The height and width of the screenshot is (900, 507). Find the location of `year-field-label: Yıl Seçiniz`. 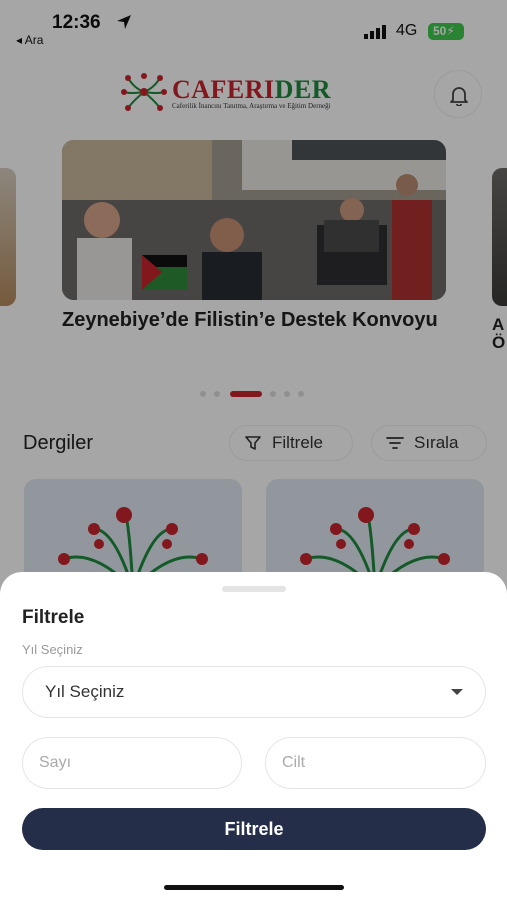

year-field-label: Yıl Seçiniz is located at coordinates (52, 649).